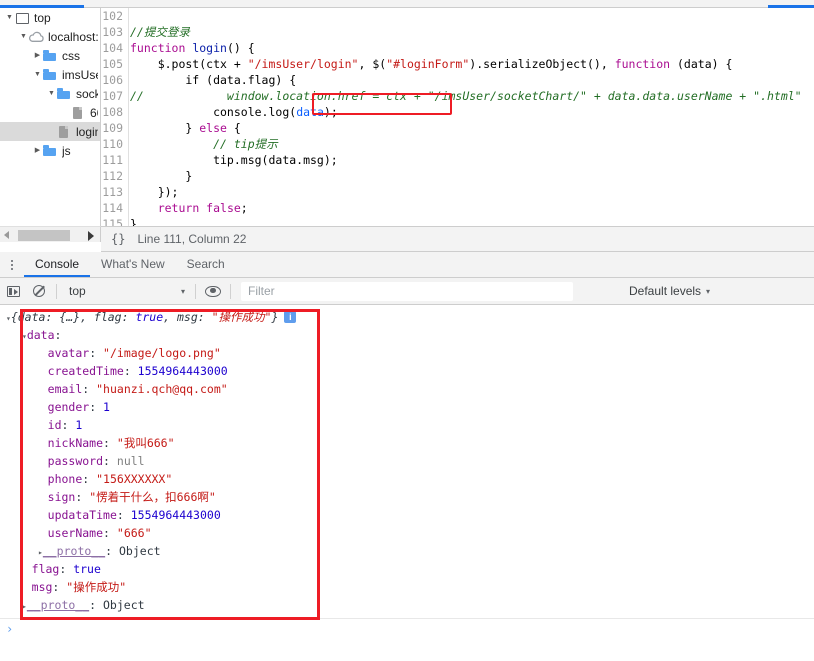  Describe the element at coordinates (407, 408) in the screenshot. I see `console-property-row: gender: 1` at that location.